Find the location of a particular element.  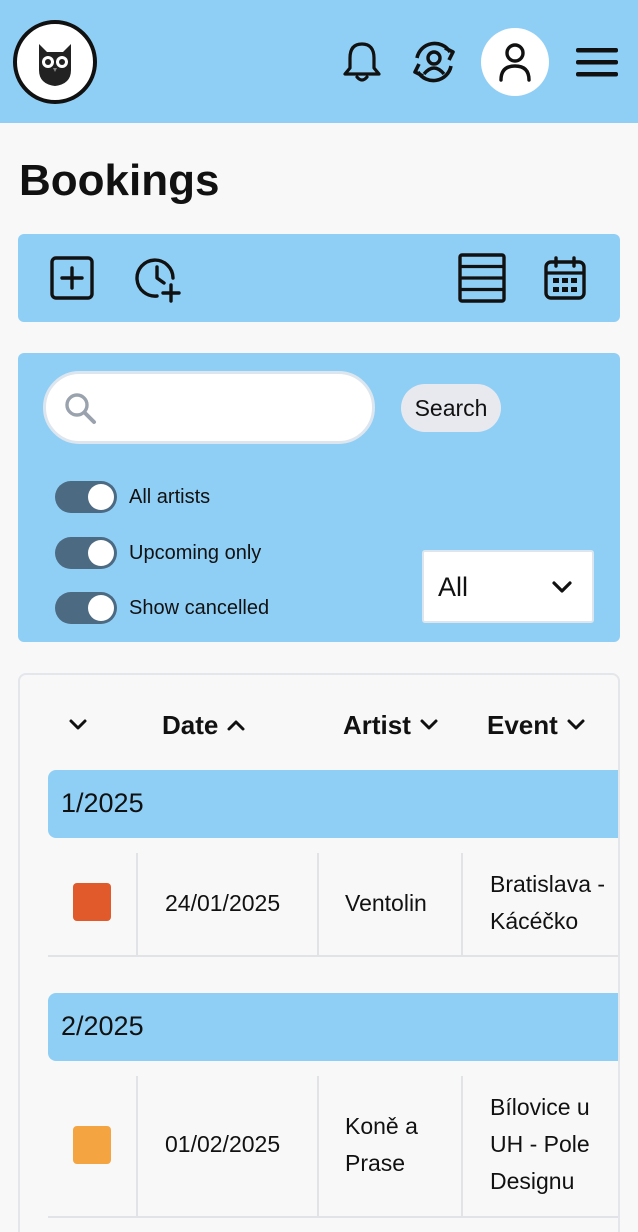

event-cell: Bílovice u UH - Pole Designu is located at coordinates (540, 1144).